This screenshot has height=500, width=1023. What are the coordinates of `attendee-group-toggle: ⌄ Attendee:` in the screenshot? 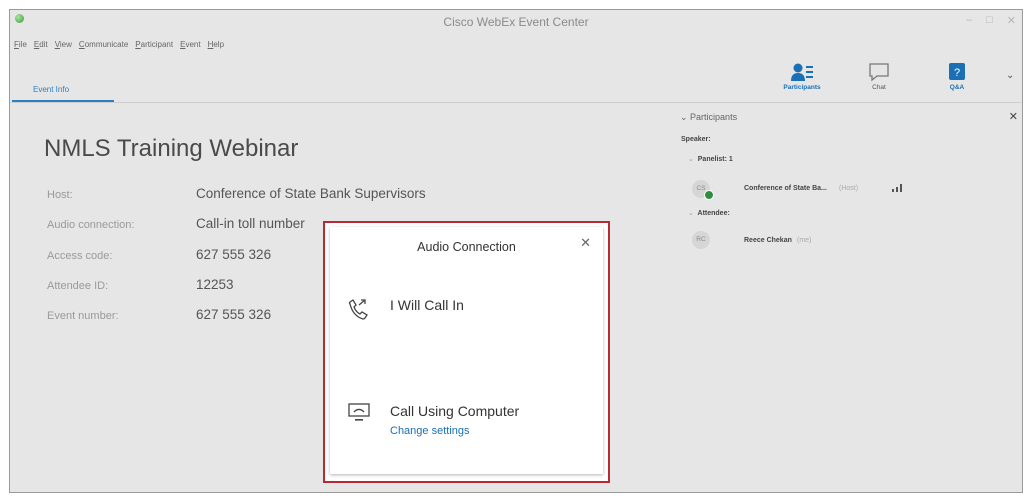 It's located at (709, 213).